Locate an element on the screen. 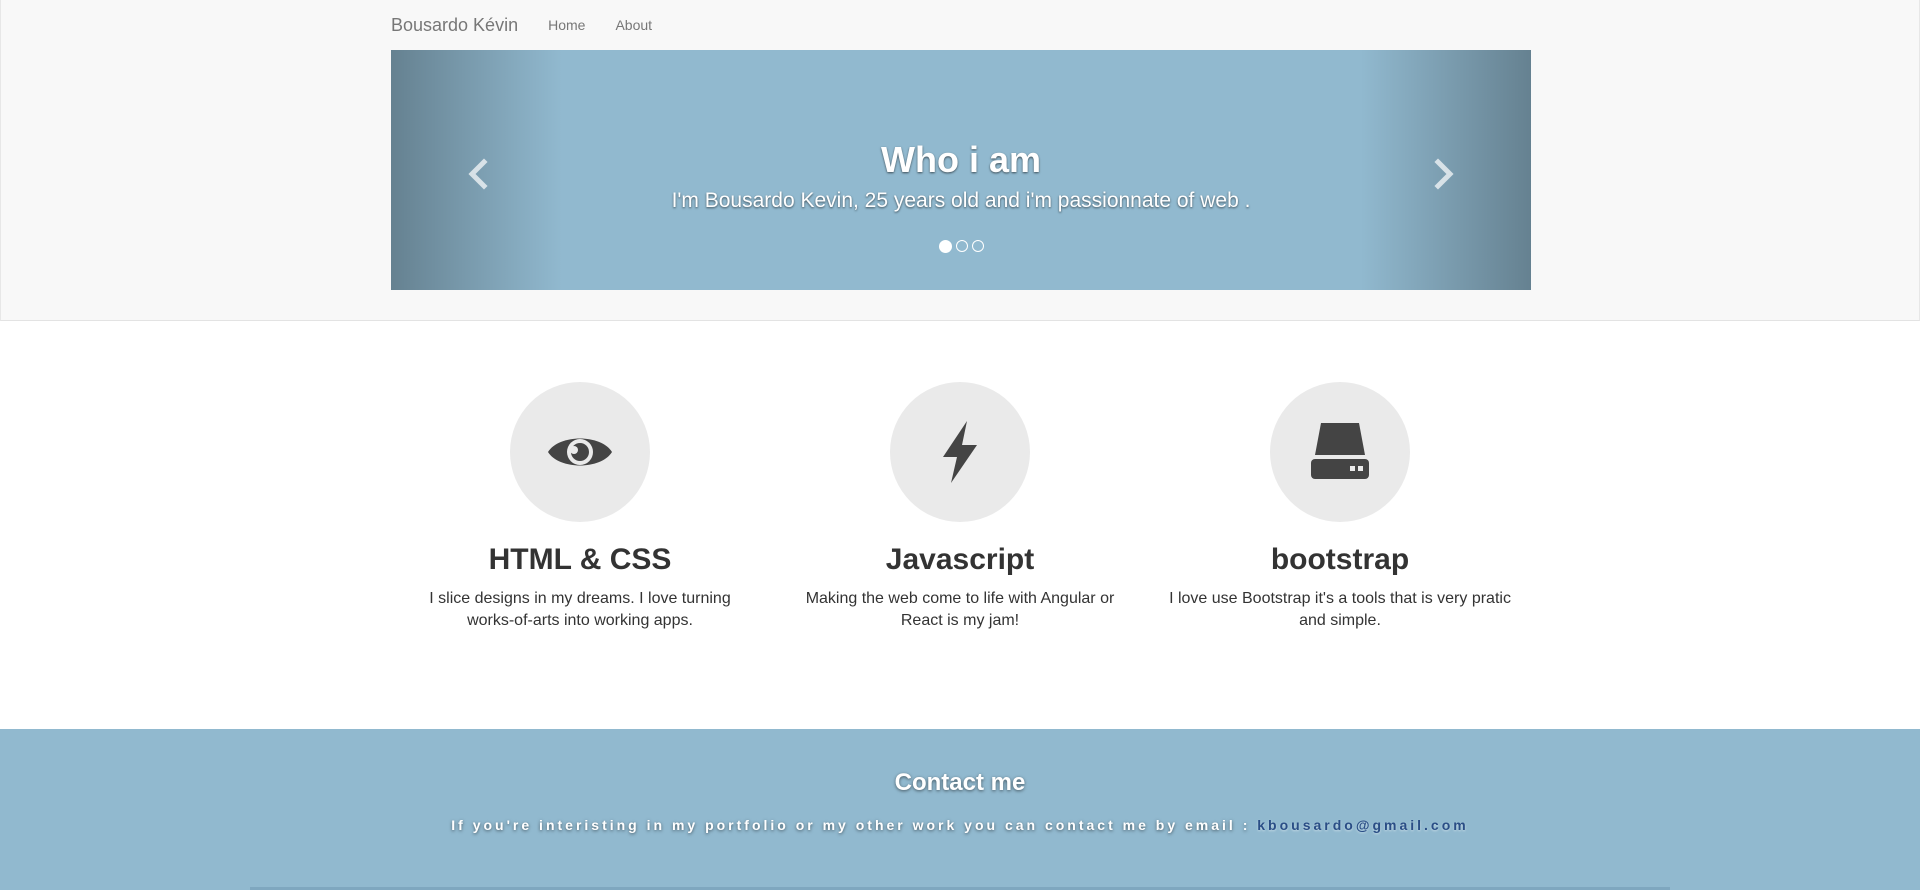 This screenshot has height=890, width=1920. feature-title: Javascript is located at coordinates (960, 559).